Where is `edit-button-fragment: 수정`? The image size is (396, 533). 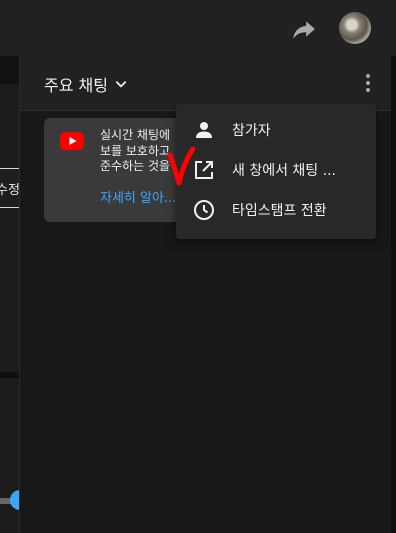 edit-button-fragment: 수정 is located at coordinates (10, 188).